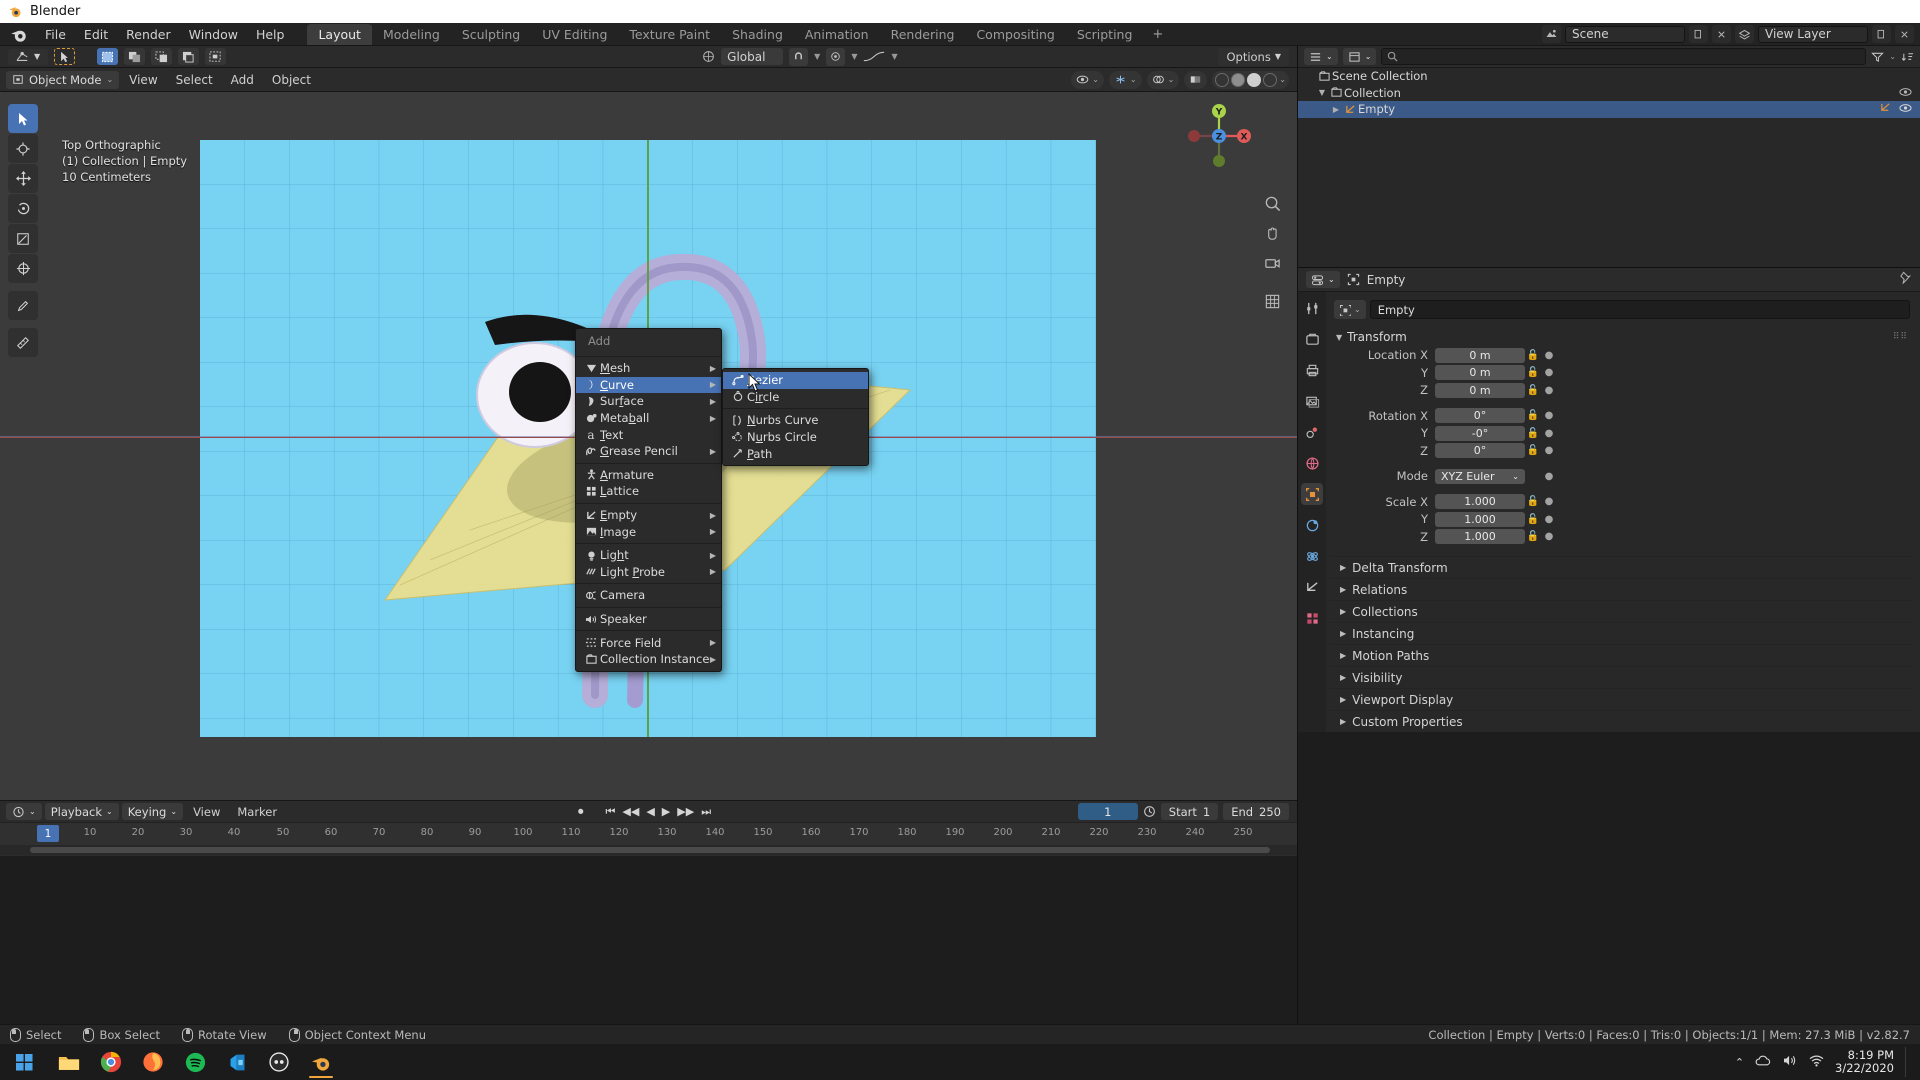  I want to click on field-location-x: Location X 0 m 🔓 ●, so click(1622, 355).